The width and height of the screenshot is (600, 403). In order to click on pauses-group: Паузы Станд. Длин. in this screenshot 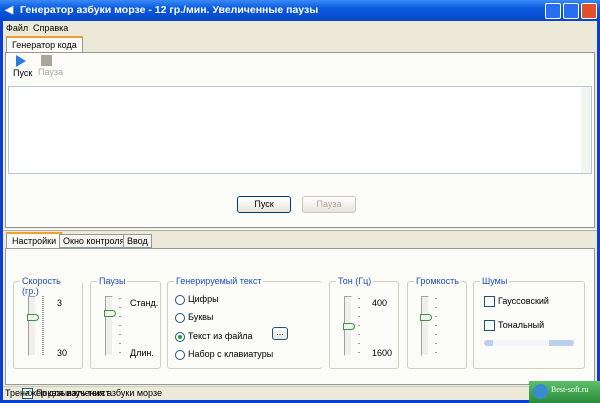, I will do `click(125, 322)`.